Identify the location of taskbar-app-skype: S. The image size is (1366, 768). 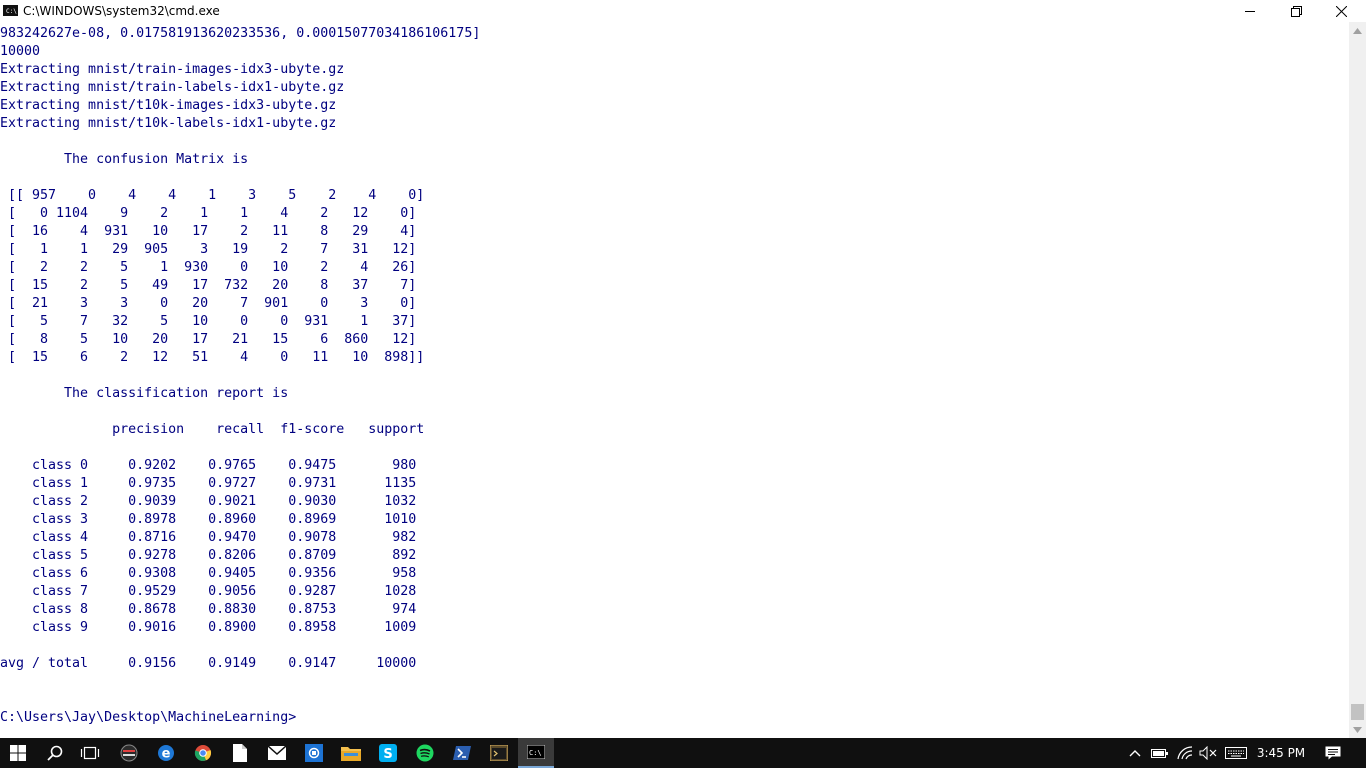
(388, 753).